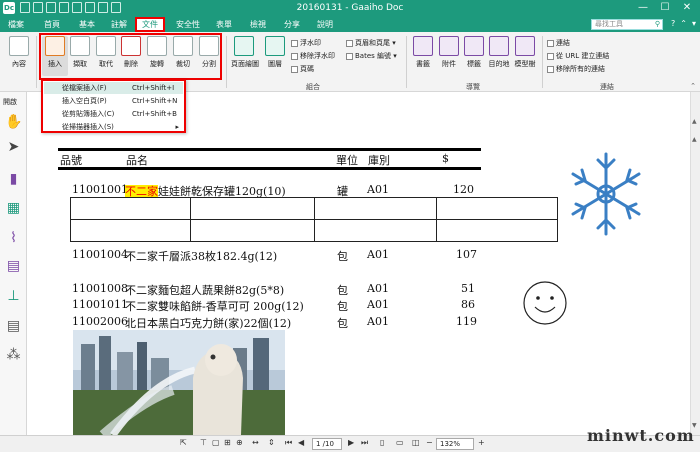  What do you see at coordinates (468, 304) in the screenshot?
I see `row-price: 86` at bounding box center [468, 304].